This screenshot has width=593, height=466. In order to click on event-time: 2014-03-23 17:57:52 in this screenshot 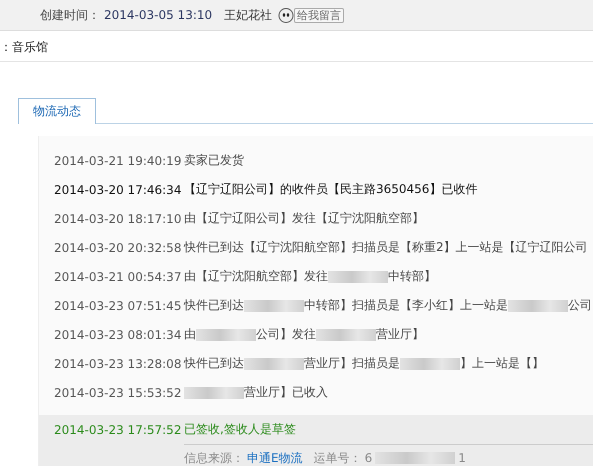, I will do `click(118, 429)`.